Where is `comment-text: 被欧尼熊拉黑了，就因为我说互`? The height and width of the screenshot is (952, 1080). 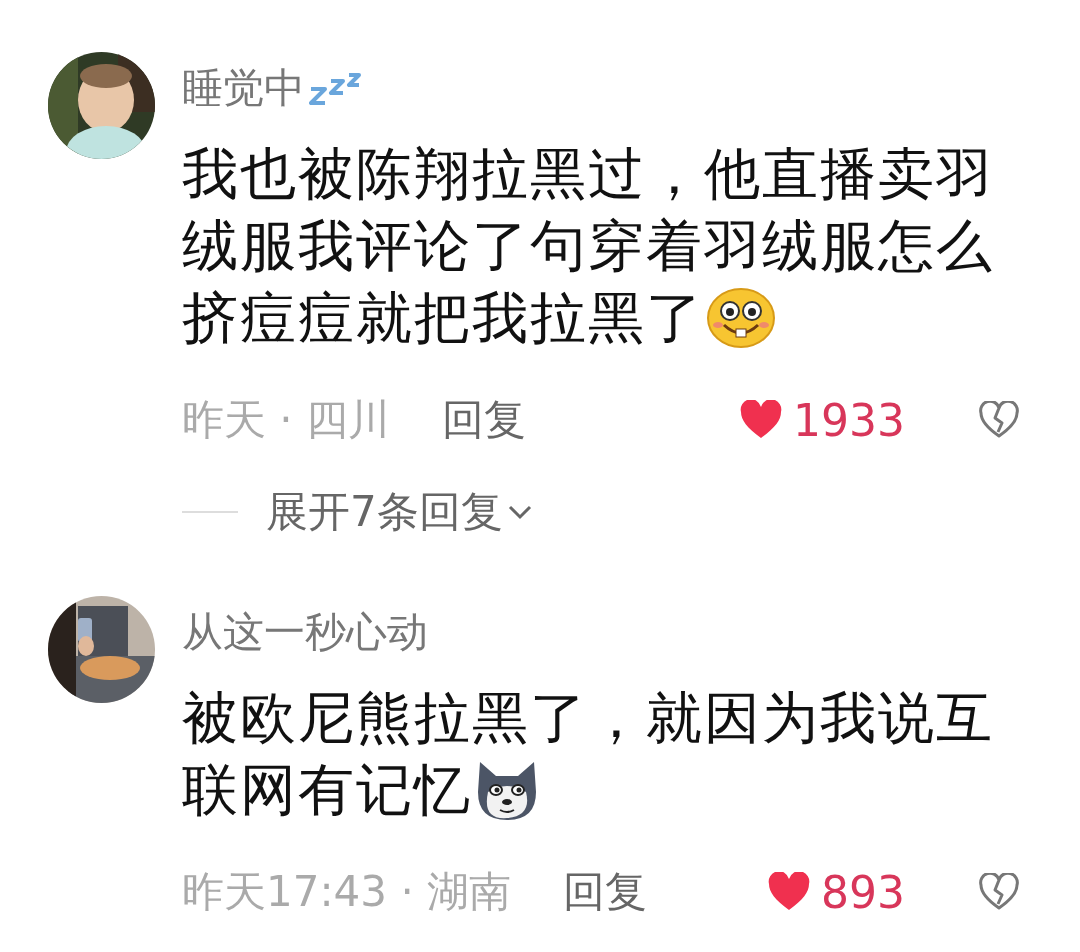
comment-text: 被欧尼熊拉黑了，就因为我说互 is located at coordinates (588, 718).